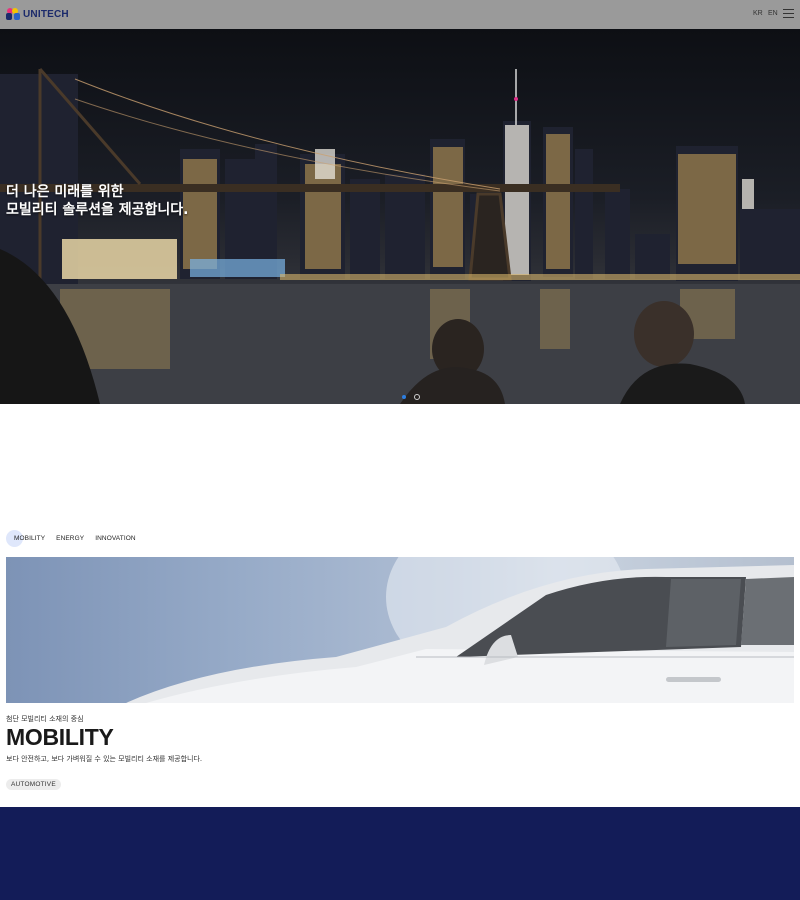  What do you see at coordinates (404, 397) in the screenshot?
I see `slide-dot-active` at bounding box center [404, 397].